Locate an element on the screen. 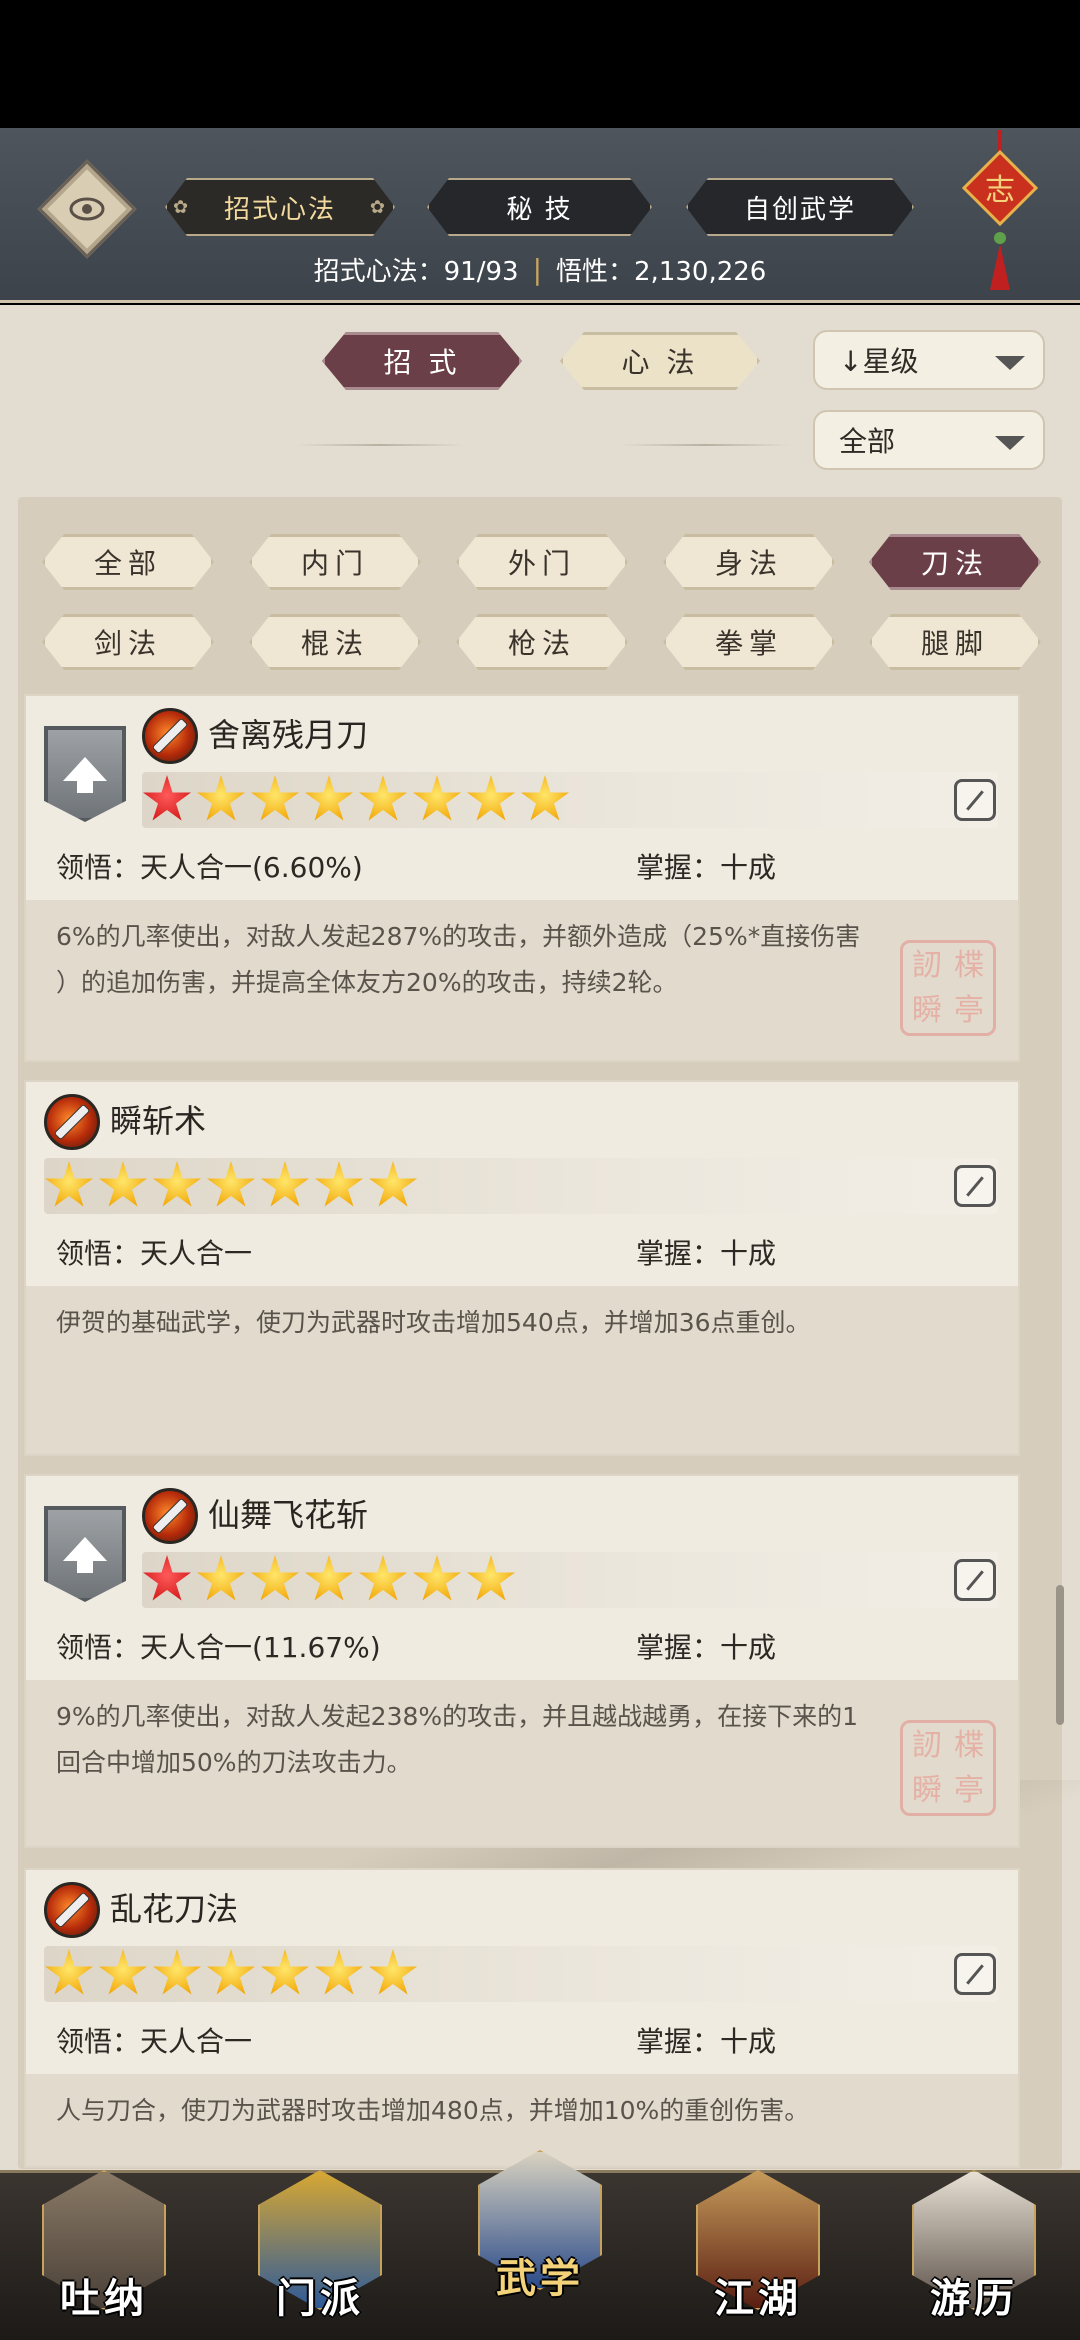 This screenshot has height=2340, width=1080. tab-methods: 心 法 is located at coordinates (660, 361).